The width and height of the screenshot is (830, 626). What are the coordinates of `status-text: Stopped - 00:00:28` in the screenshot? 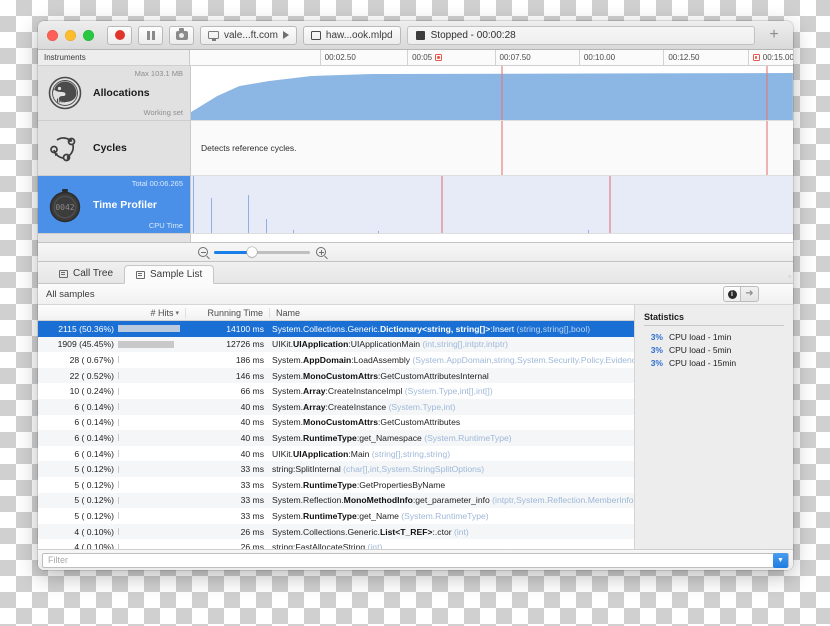 It's located at (473, 35).